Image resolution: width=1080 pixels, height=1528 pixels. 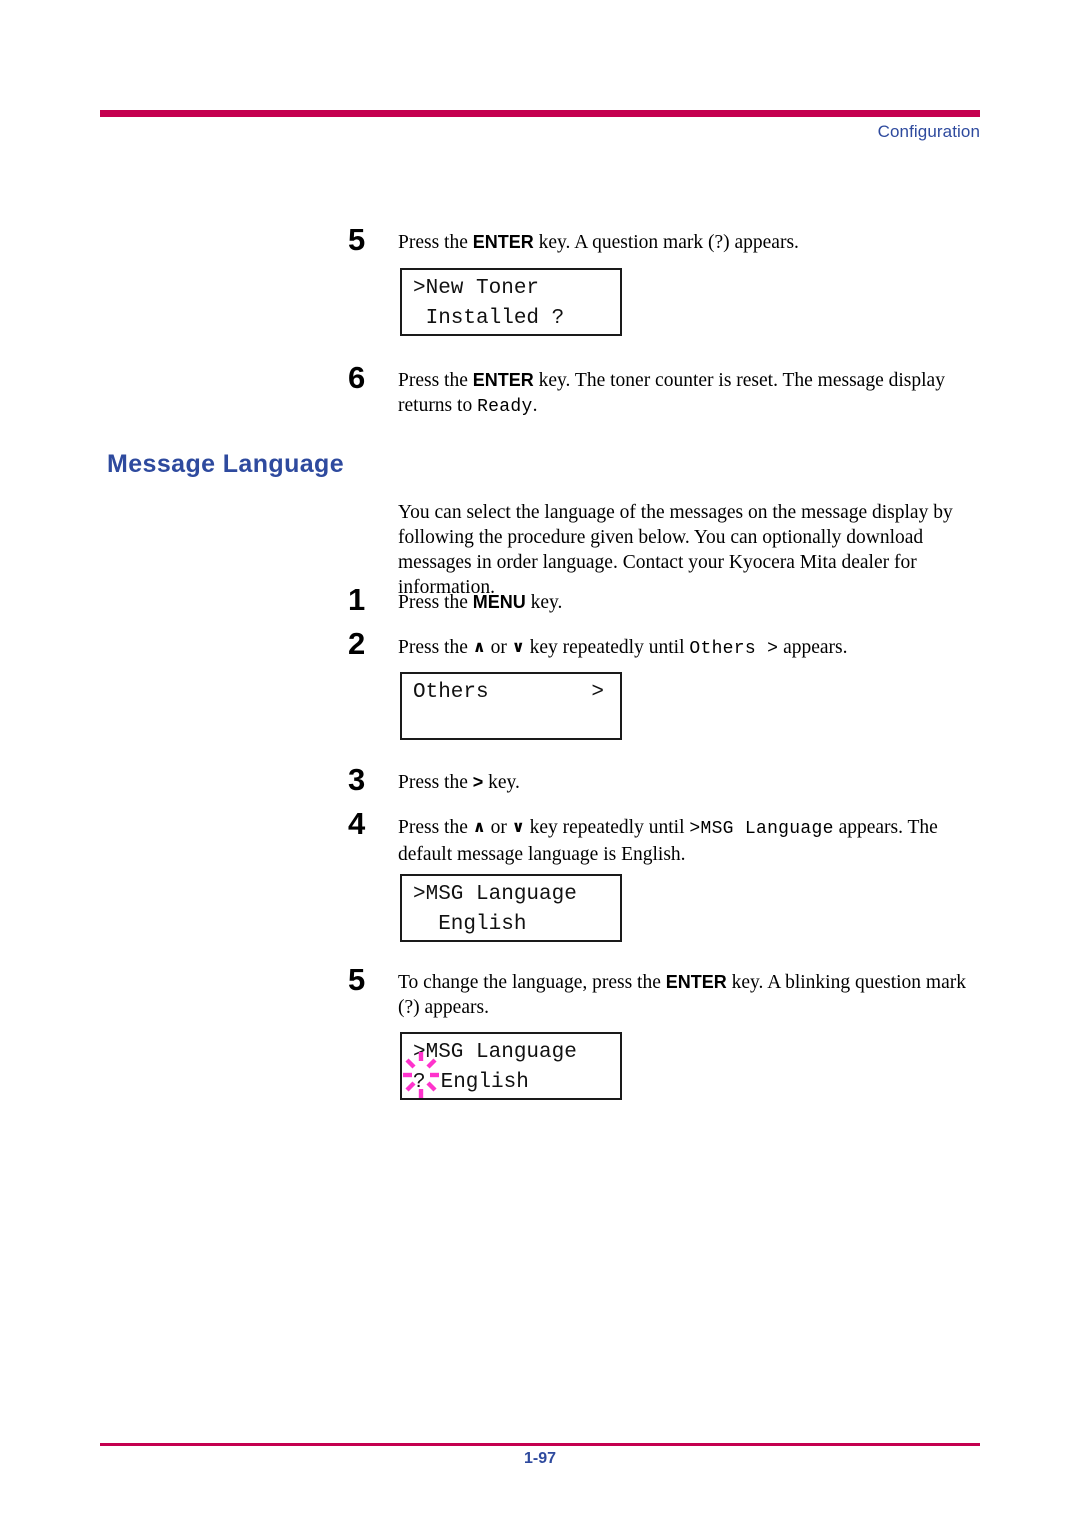 I want to click on page-number: 1-97, so click(x=540, y=1458).